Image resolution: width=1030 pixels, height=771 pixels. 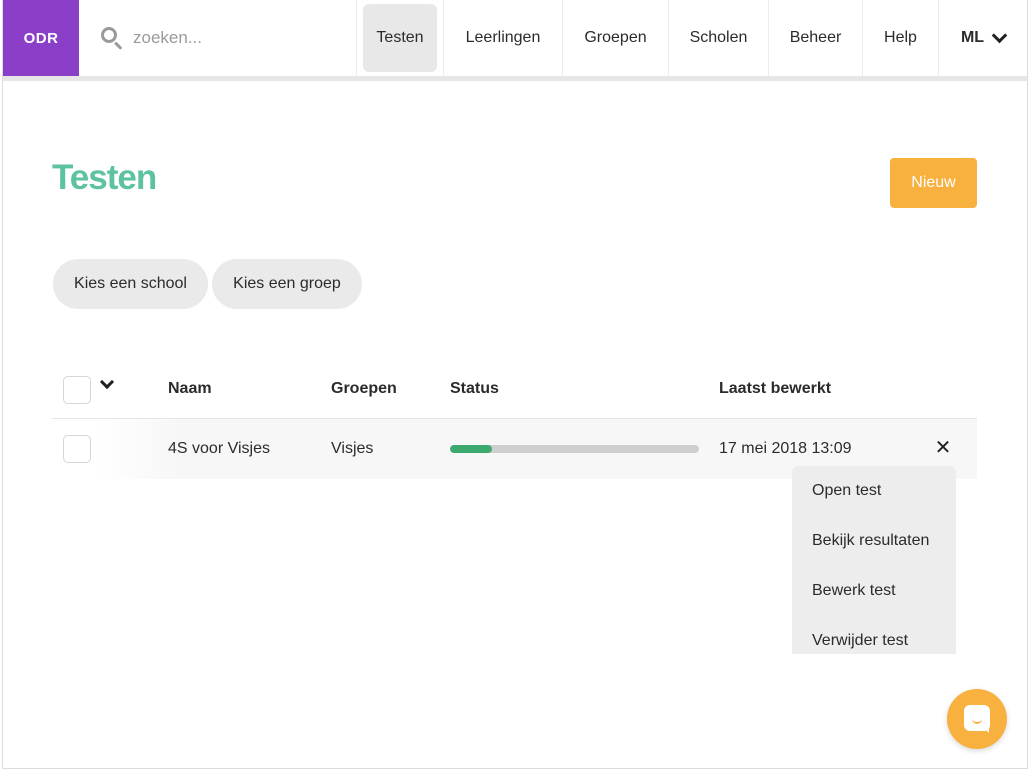 I want to click on nav-tab-groepen: Groepen, so click(x=616, y=38).